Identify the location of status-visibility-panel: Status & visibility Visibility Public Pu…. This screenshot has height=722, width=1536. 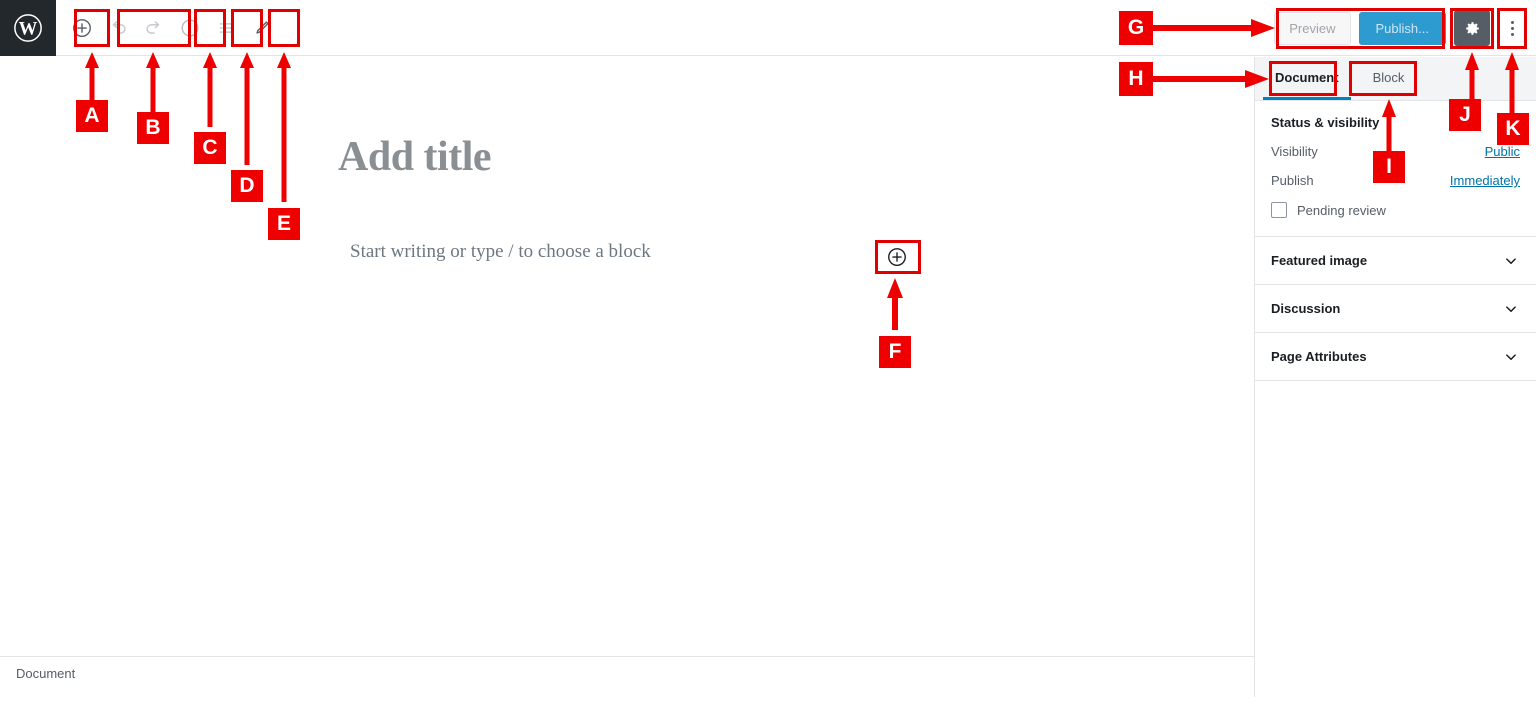
(1395, 169).